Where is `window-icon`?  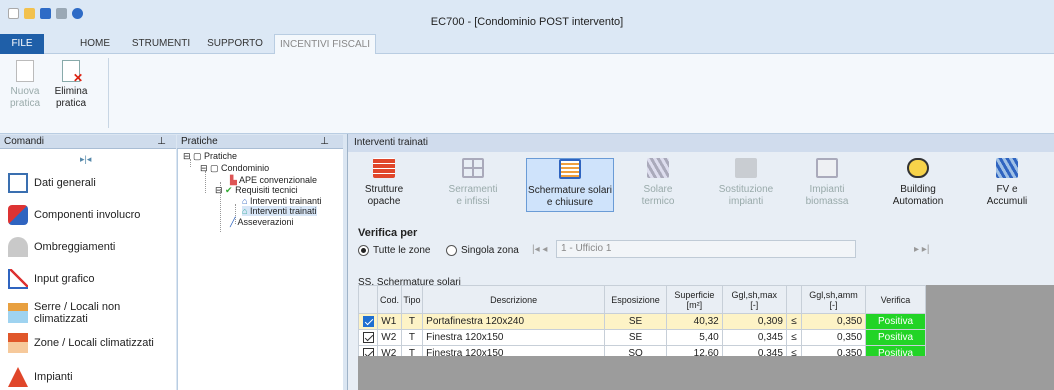
window-icon is located at coordinates (473, 168).